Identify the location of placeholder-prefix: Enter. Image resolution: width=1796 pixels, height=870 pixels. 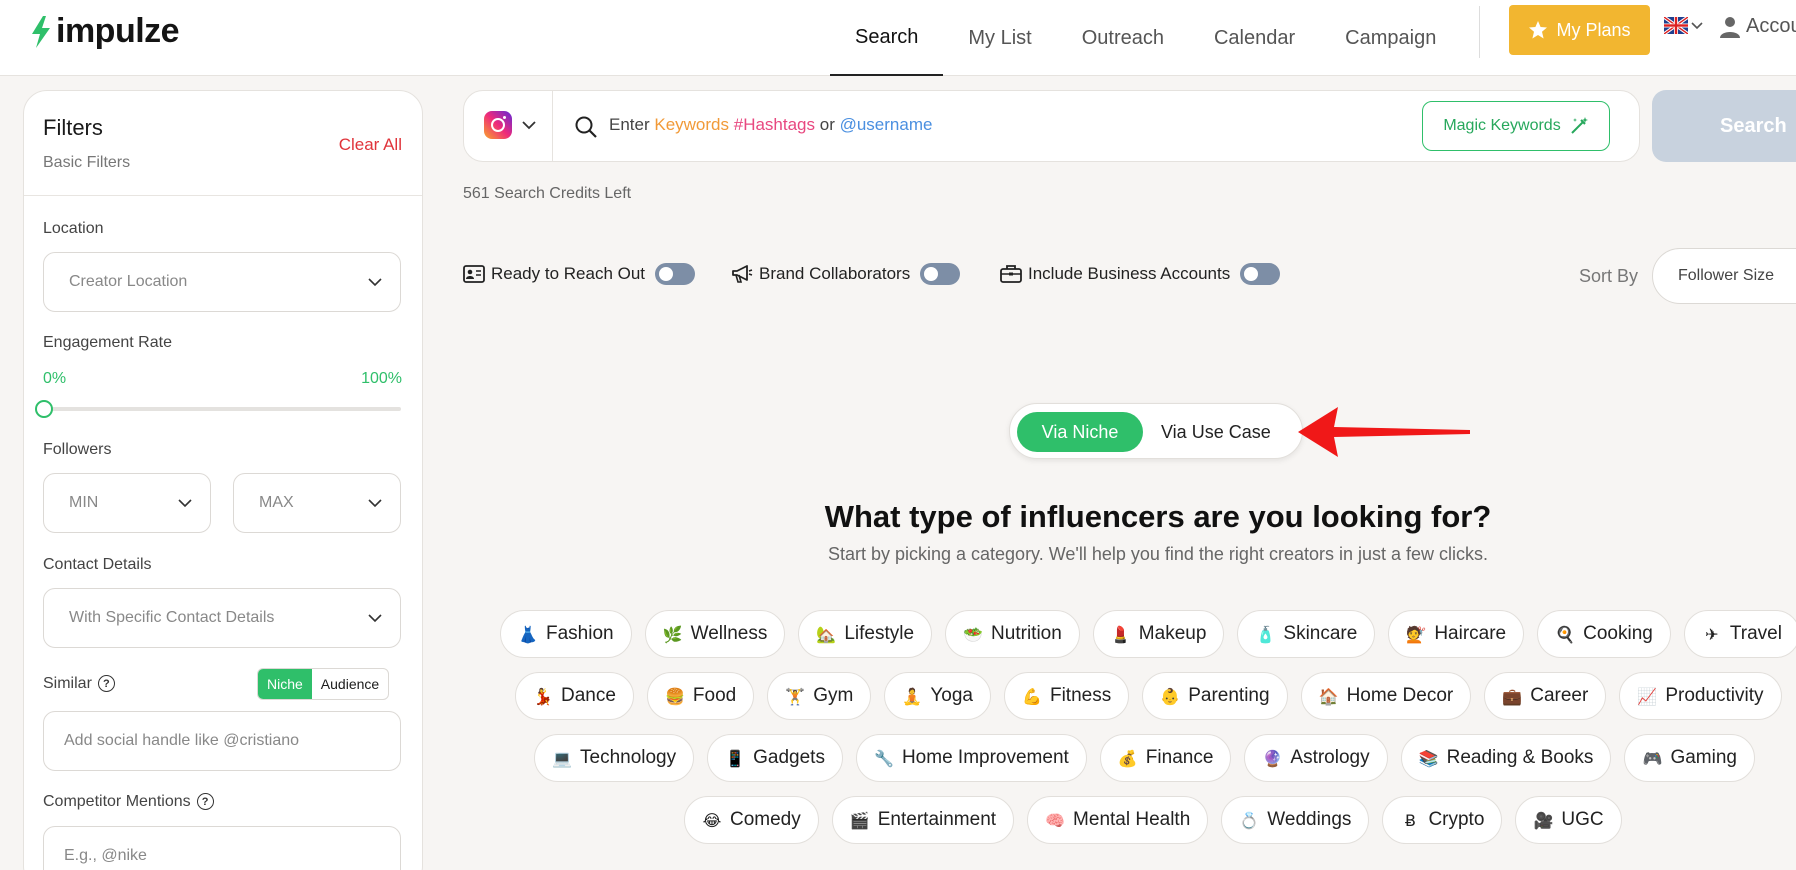
(632, 124).